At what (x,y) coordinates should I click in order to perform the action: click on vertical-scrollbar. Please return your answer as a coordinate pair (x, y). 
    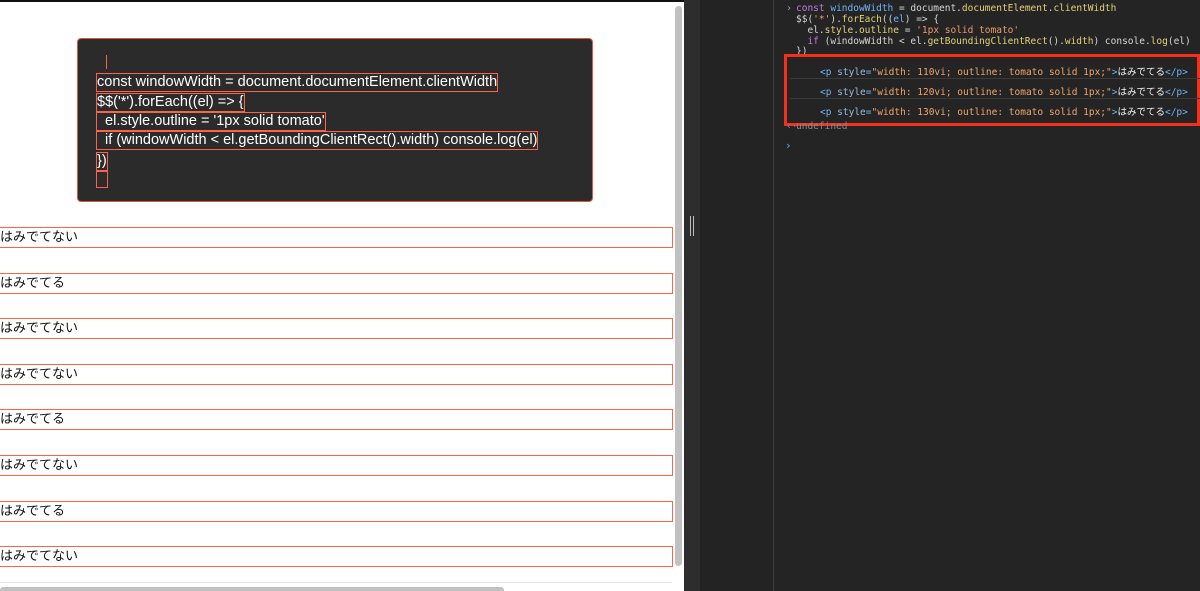
    Looking at the image, I should click on (678, 286).